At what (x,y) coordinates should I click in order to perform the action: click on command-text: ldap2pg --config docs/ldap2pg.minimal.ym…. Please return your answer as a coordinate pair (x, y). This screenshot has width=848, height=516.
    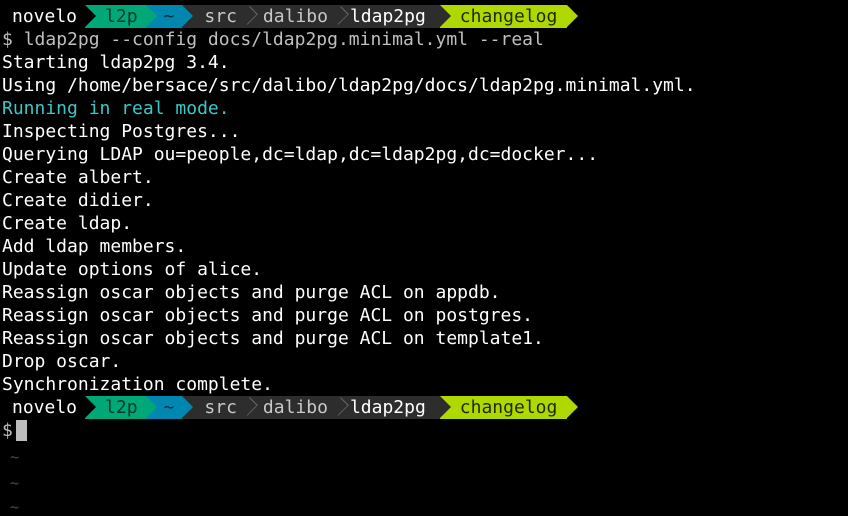
    Looking at the image, I should click on (283, 39).